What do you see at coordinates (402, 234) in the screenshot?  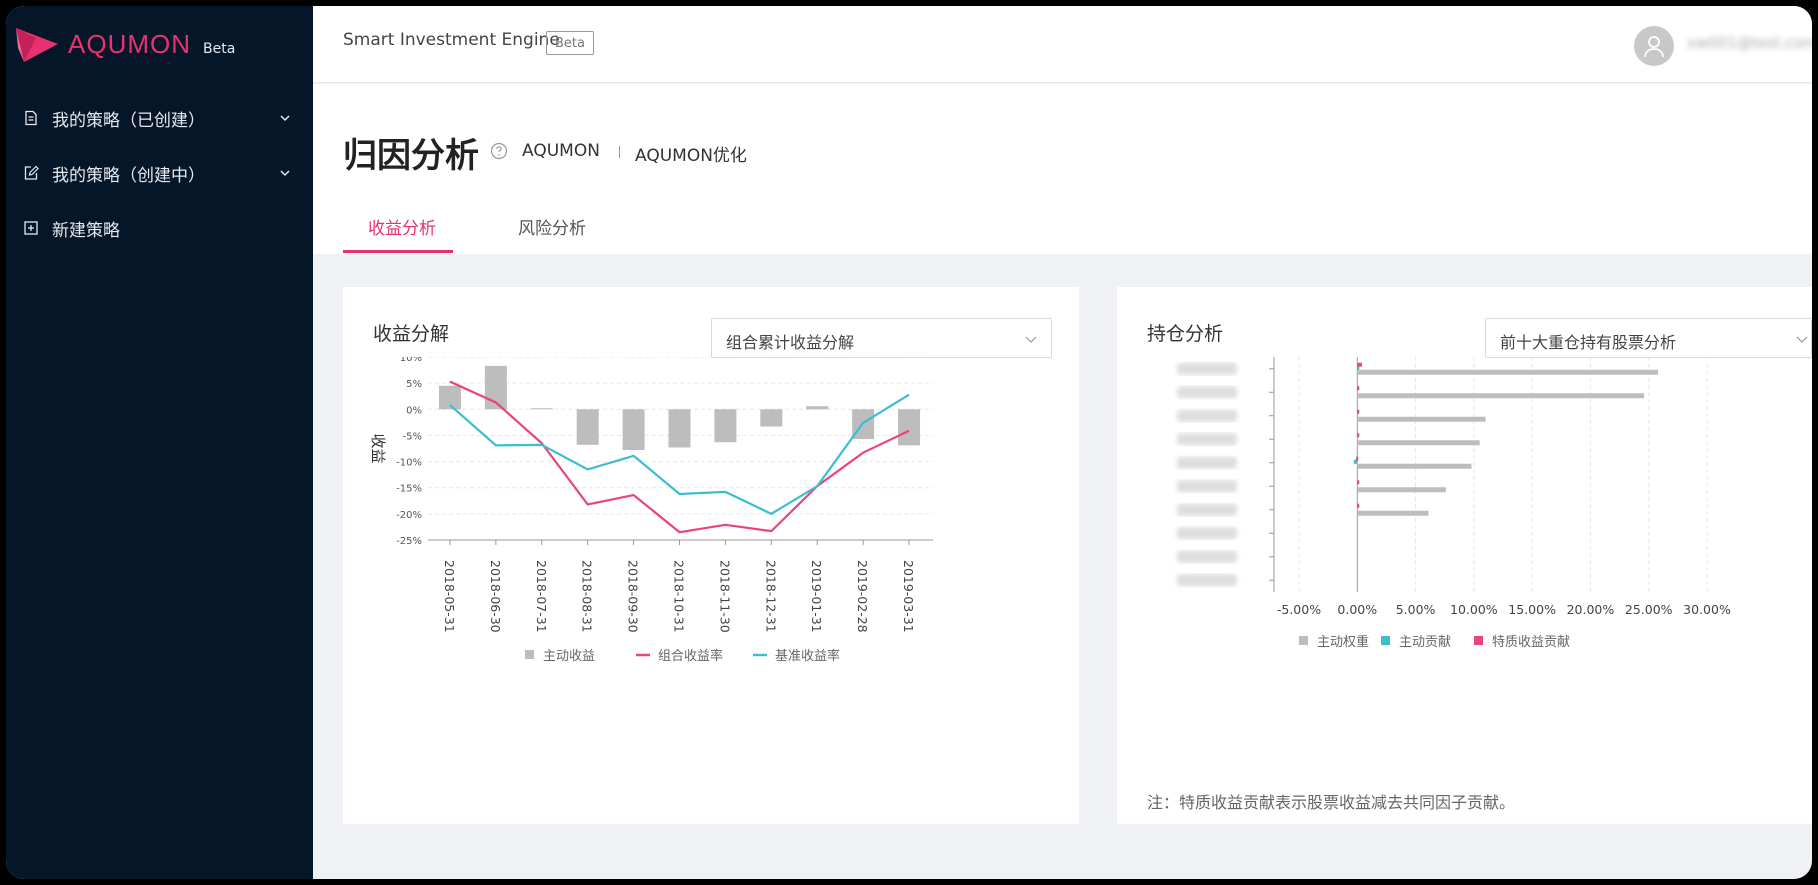 I see `tab-return-analysis: 收益分析` at bounding box center [402, 234].